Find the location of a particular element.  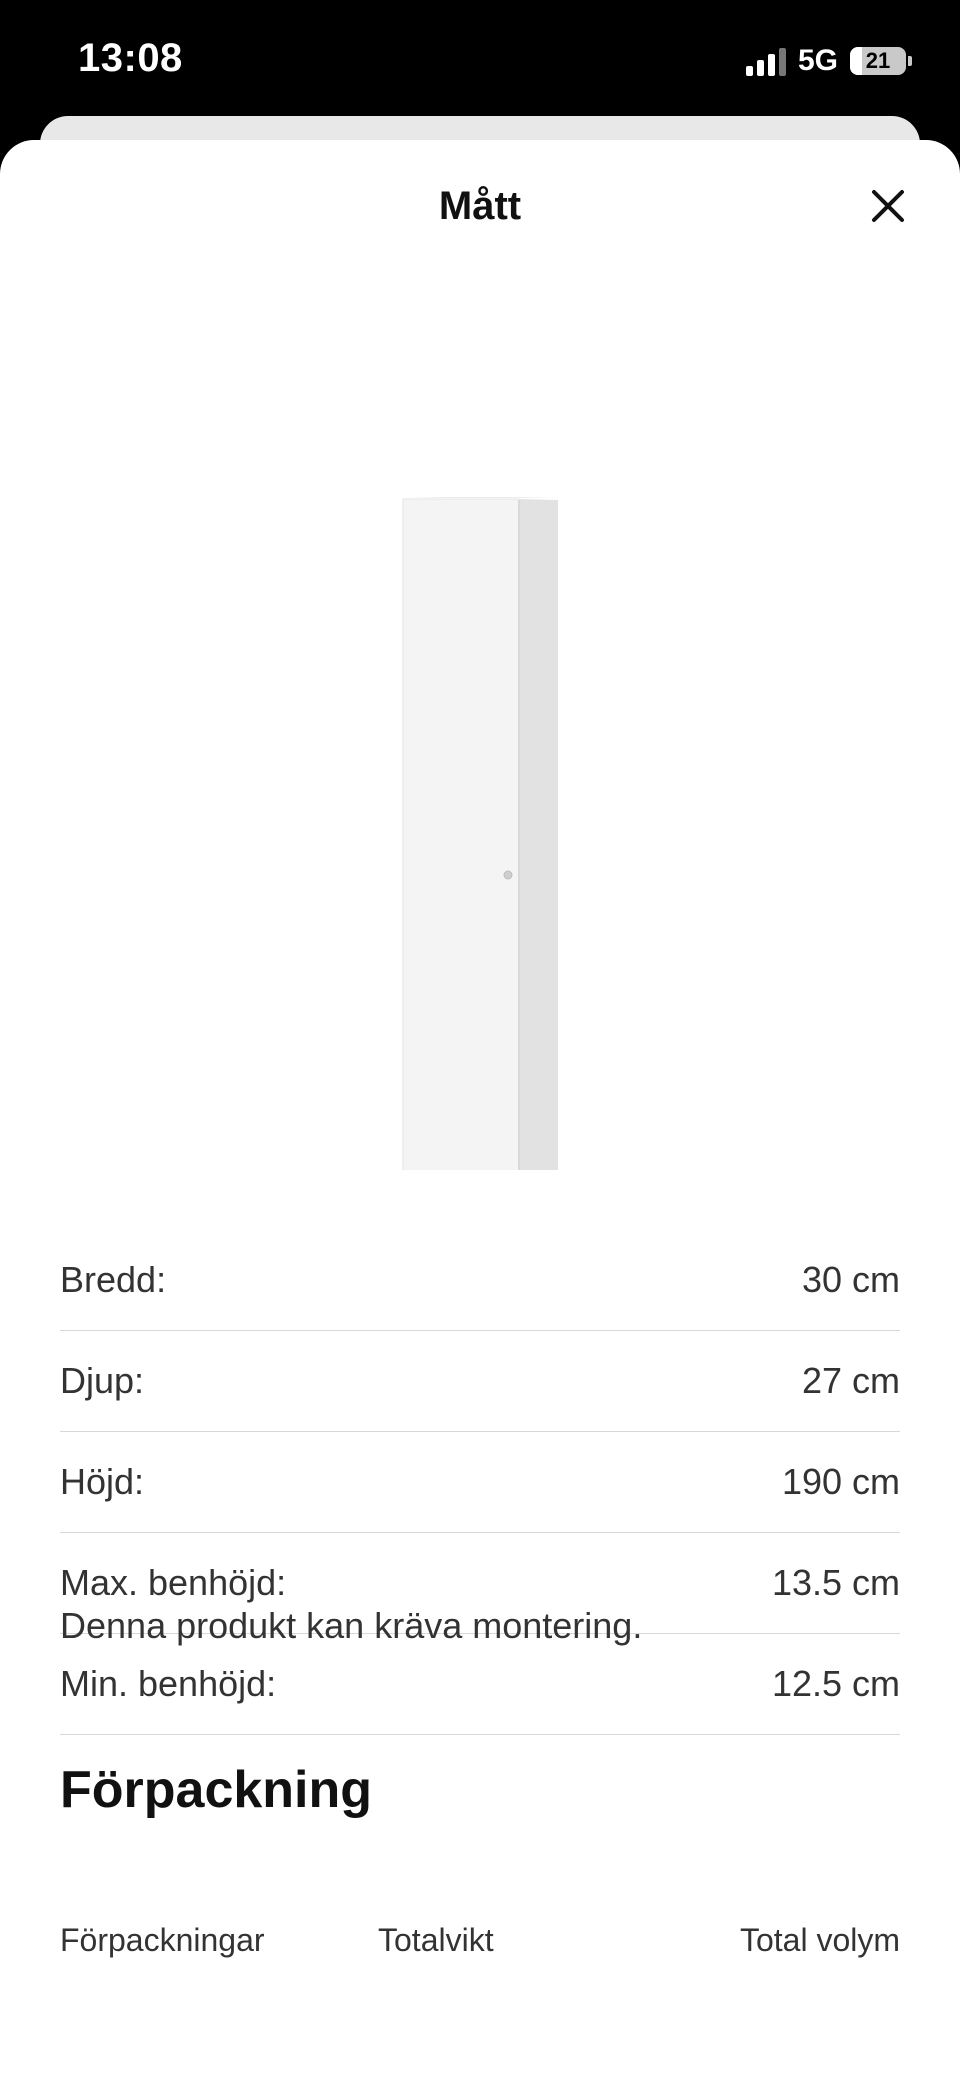

packaging-heading: Förpackning is located at coordinates (216, 1790).